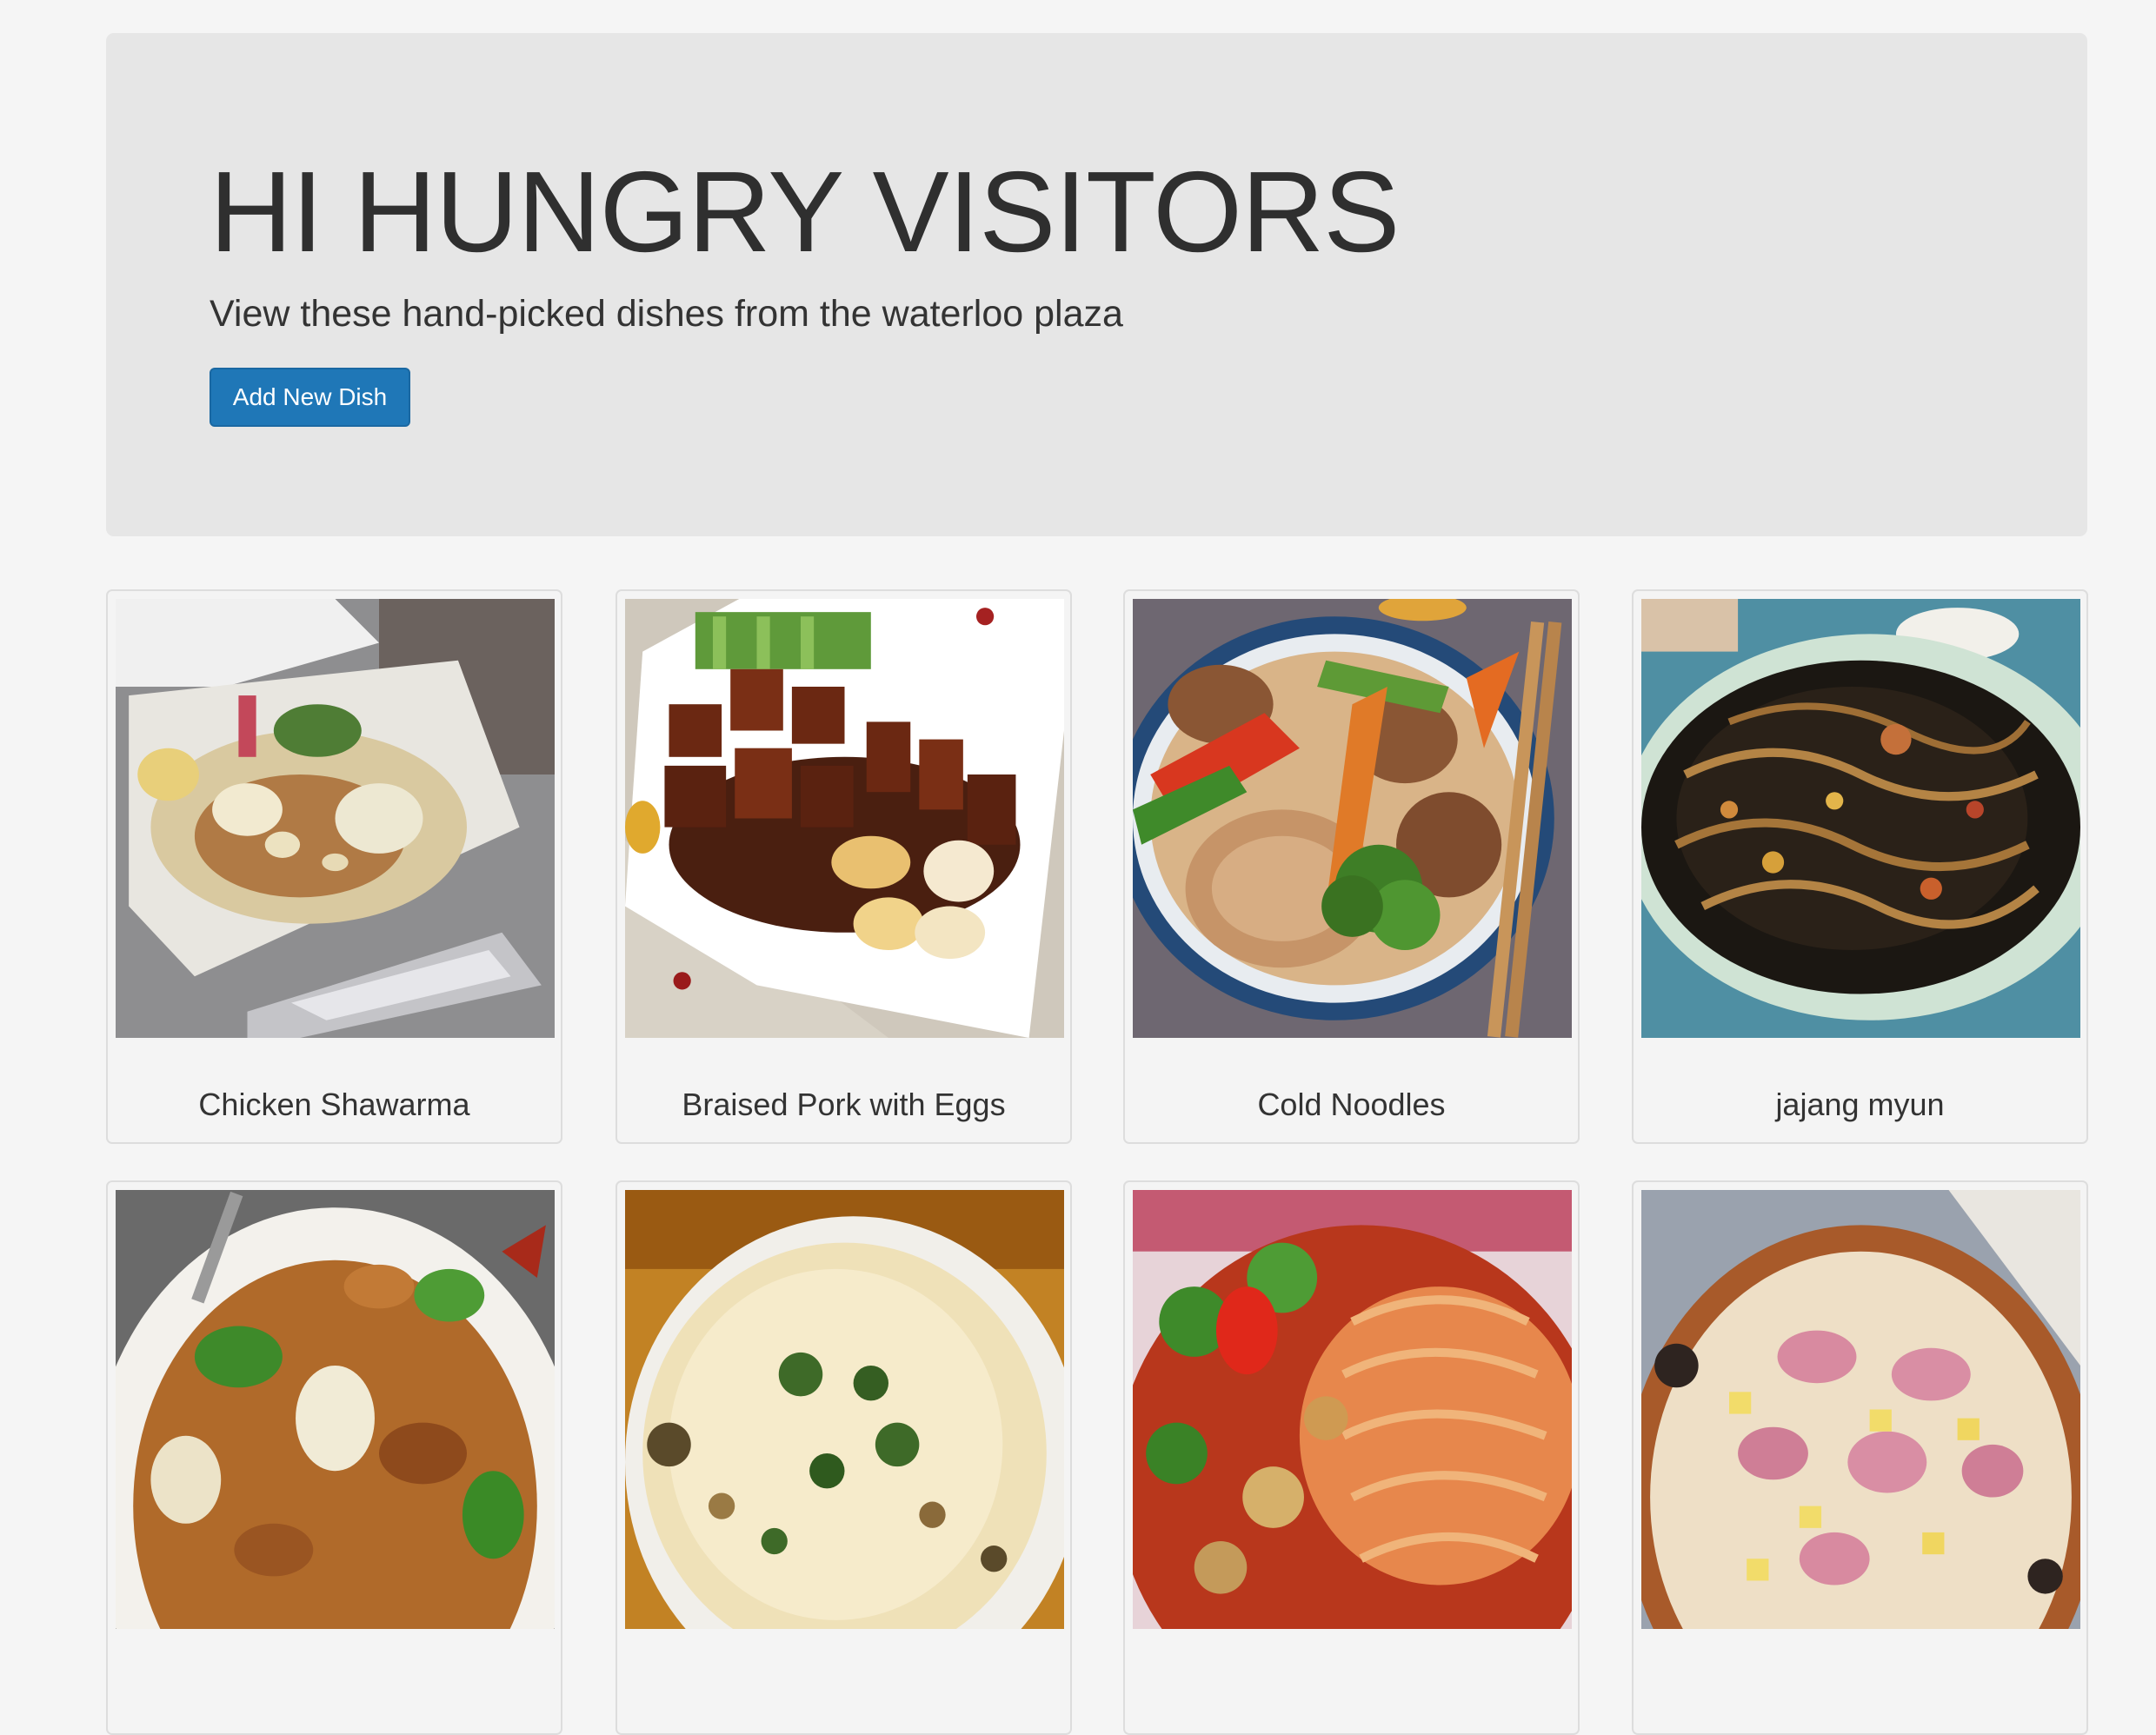 The height and width of the screenshot is (1735, 2156). What do you see at coordinates (805, 212) in the screenshot?
I see `page-title: HI HUNGRY VISITORS` at bounding box center [805, 212].